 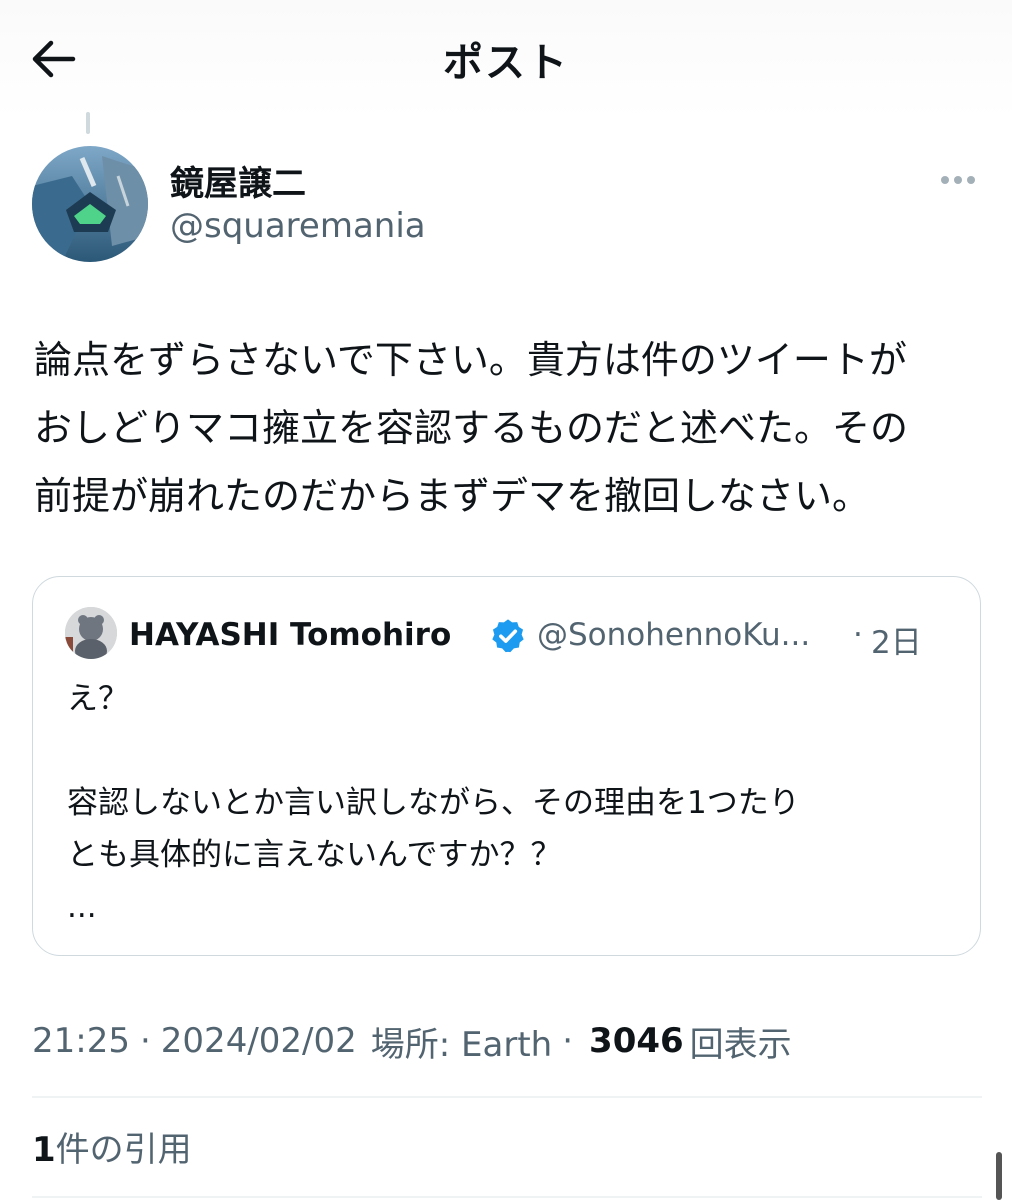 I want to click on quote-count: 1, so click(x=44, y=1150).